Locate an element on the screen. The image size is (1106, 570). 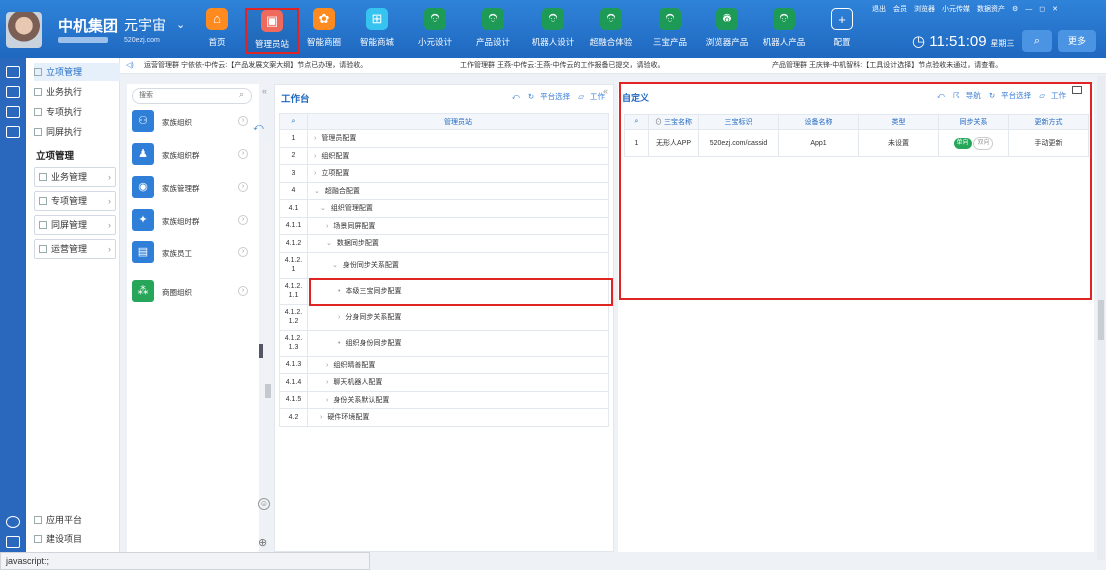
row-label: 硬件环境配置 is located at coordinates (348, 418).